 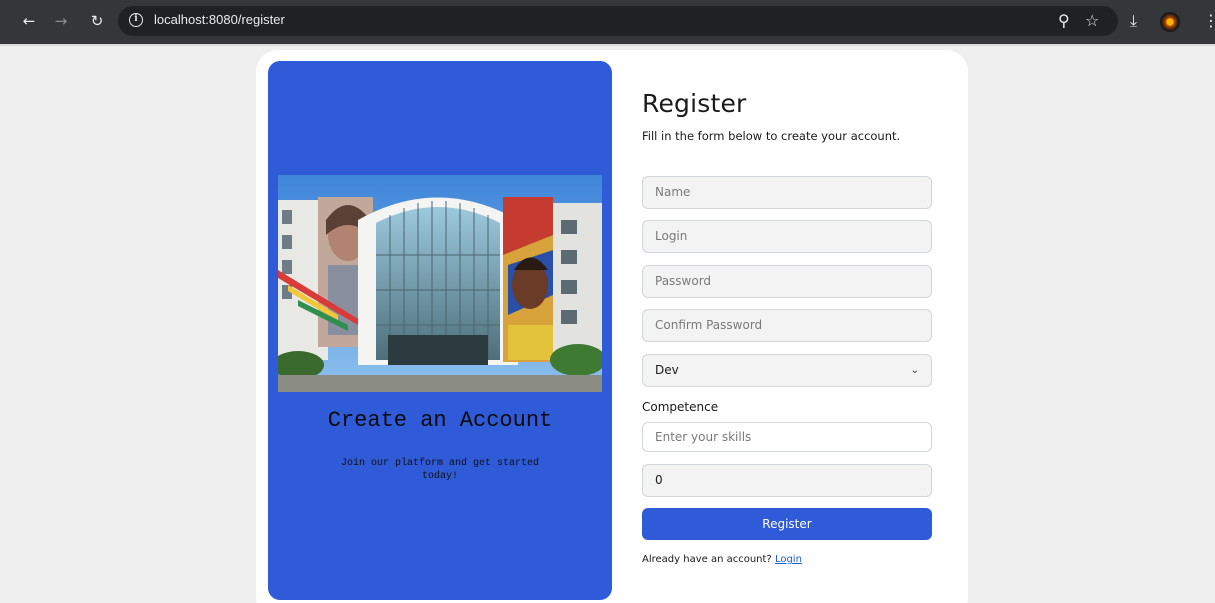 I want to click on star-icon: ☆, so click(x=1092, y=21).